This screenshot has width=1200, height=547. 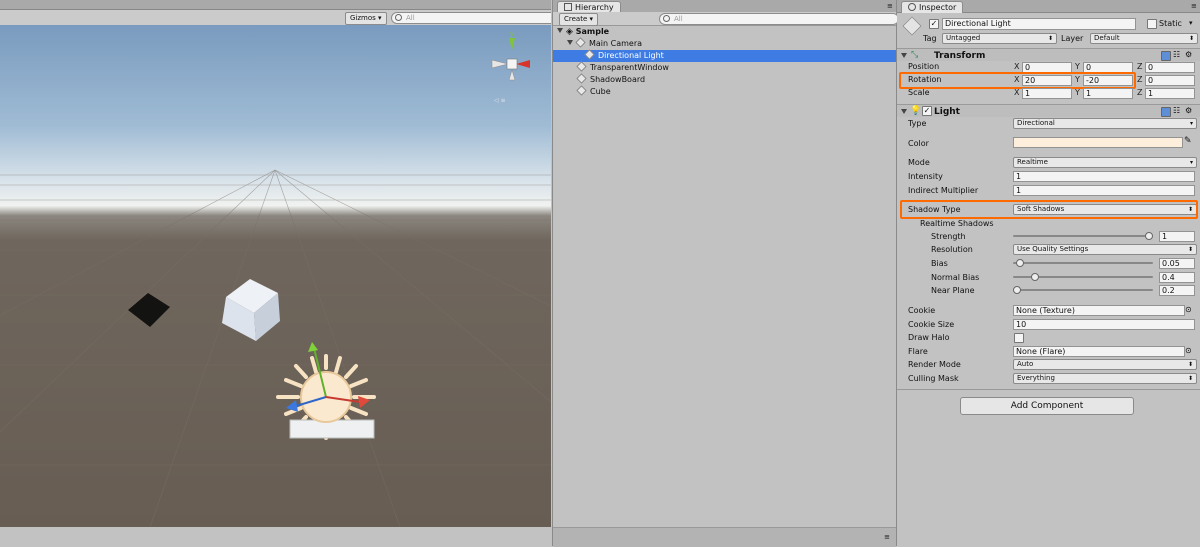 What do you see at coordinates (1019, 338) in the screenshot?
I see `draw-halo-checkbox` at bounding box center [1019, 338].